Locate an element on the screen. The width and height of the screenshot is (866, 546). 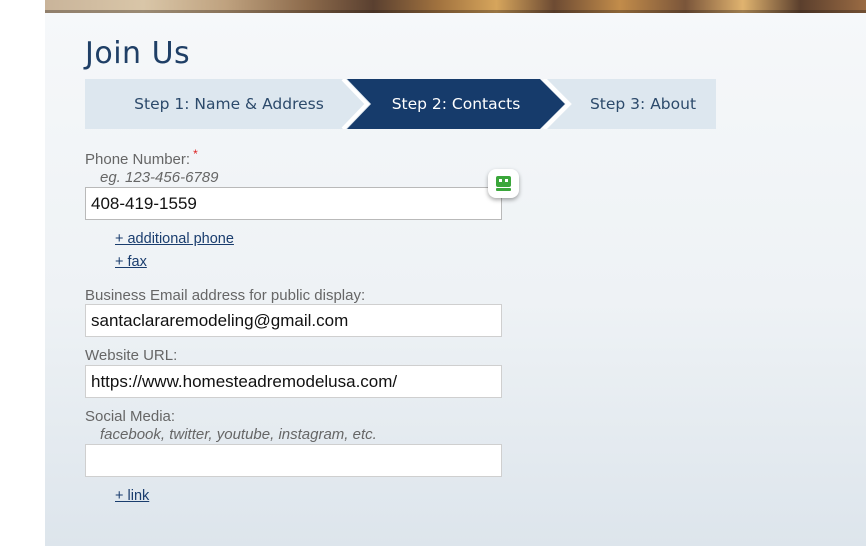
website-url-label: Website URL: is located at coordinates (131, 355).